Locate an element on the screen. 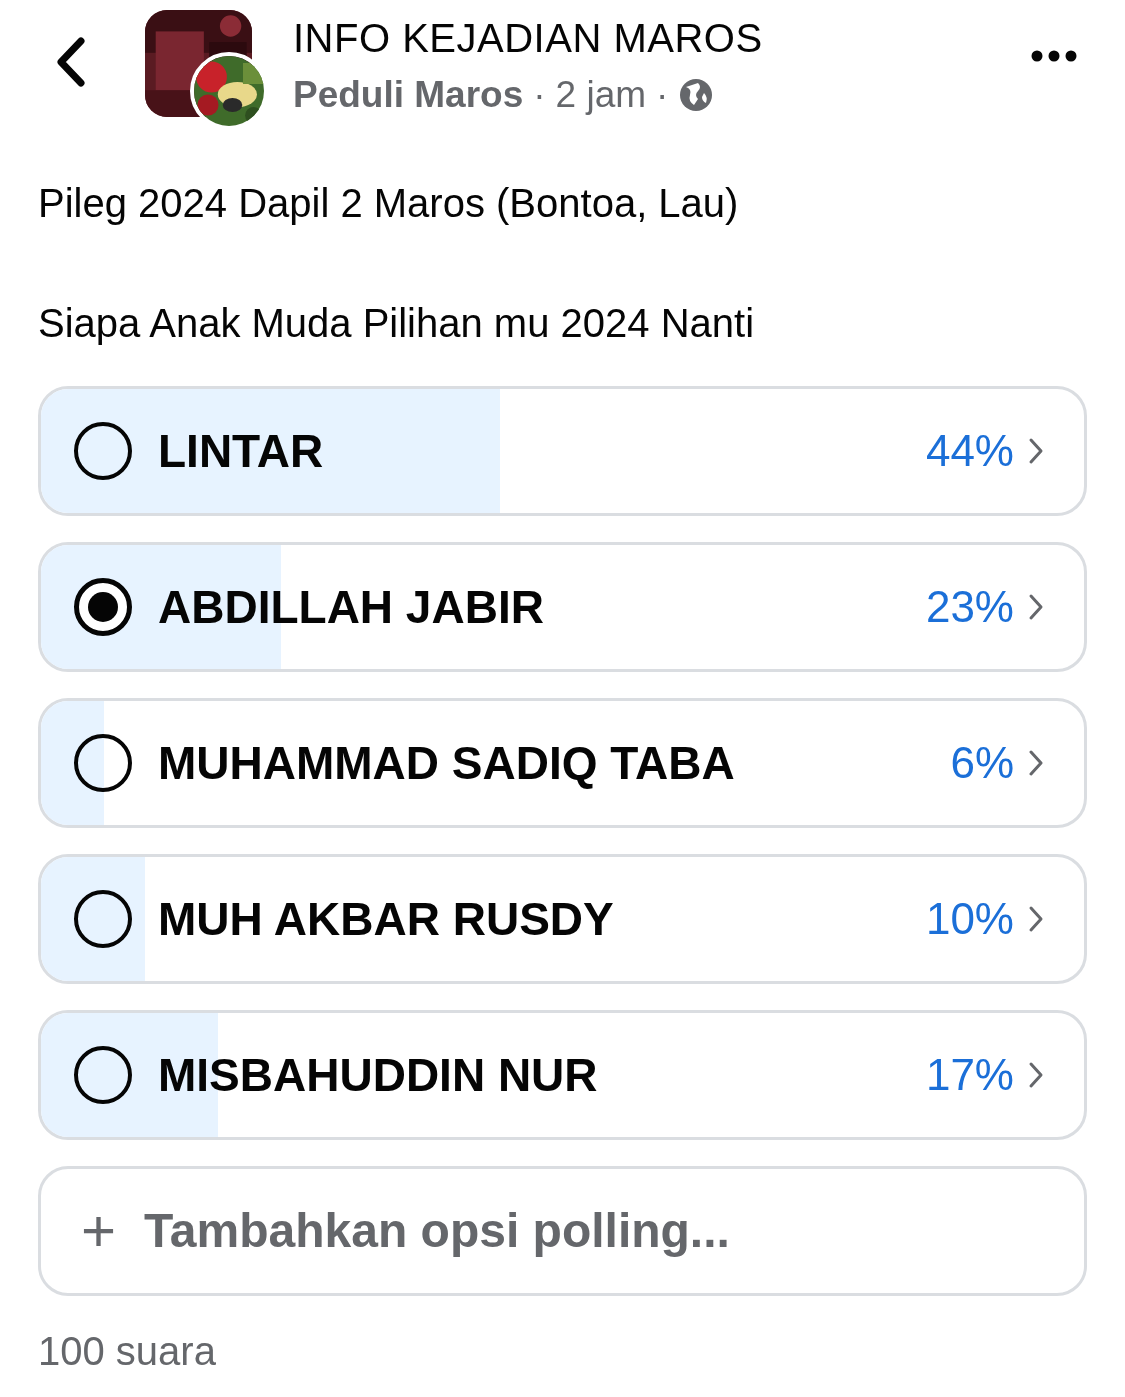 This screenshot has width=1125, height=1397. poll-option: ABDILLAH JABIR 23% is located at coordinates (562, 607).